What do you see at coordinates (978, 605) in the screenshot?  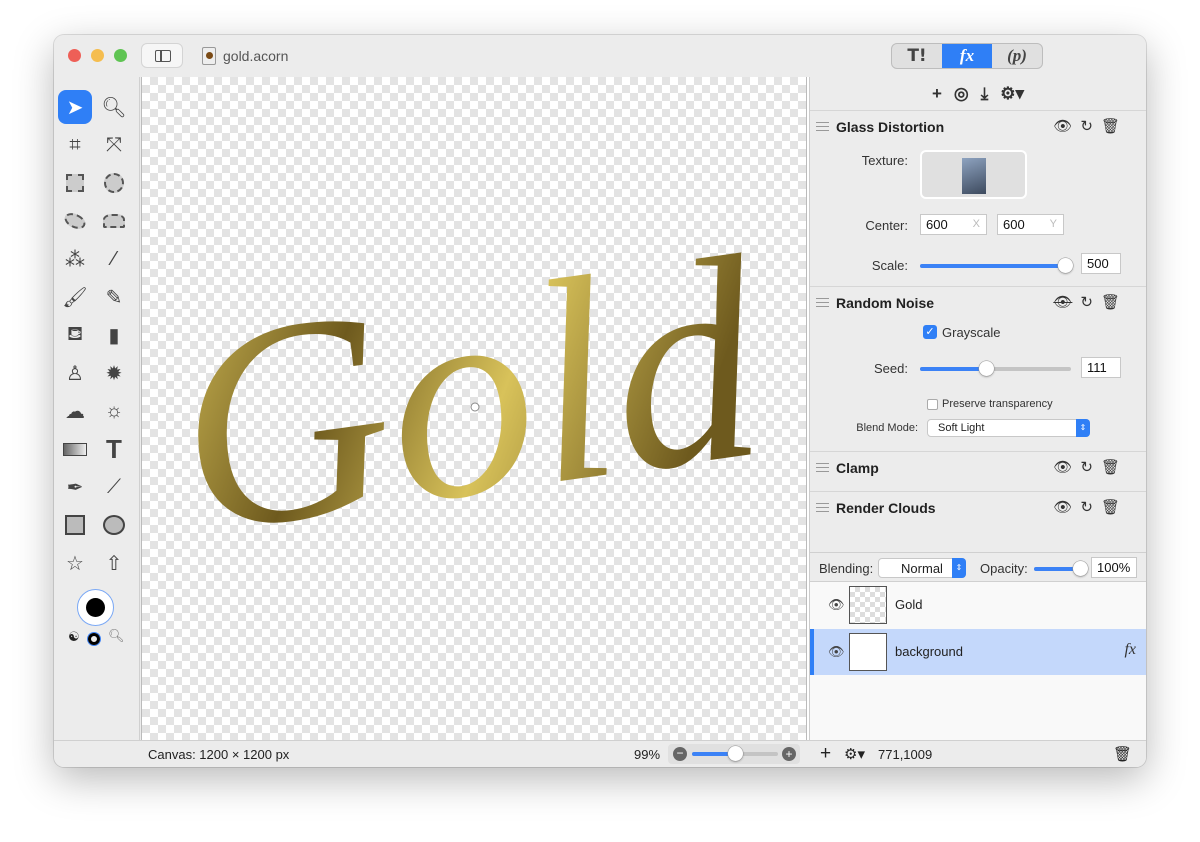 I see `layer-row-gold: 👁︎ Gold` at bounding box center [978, 605].